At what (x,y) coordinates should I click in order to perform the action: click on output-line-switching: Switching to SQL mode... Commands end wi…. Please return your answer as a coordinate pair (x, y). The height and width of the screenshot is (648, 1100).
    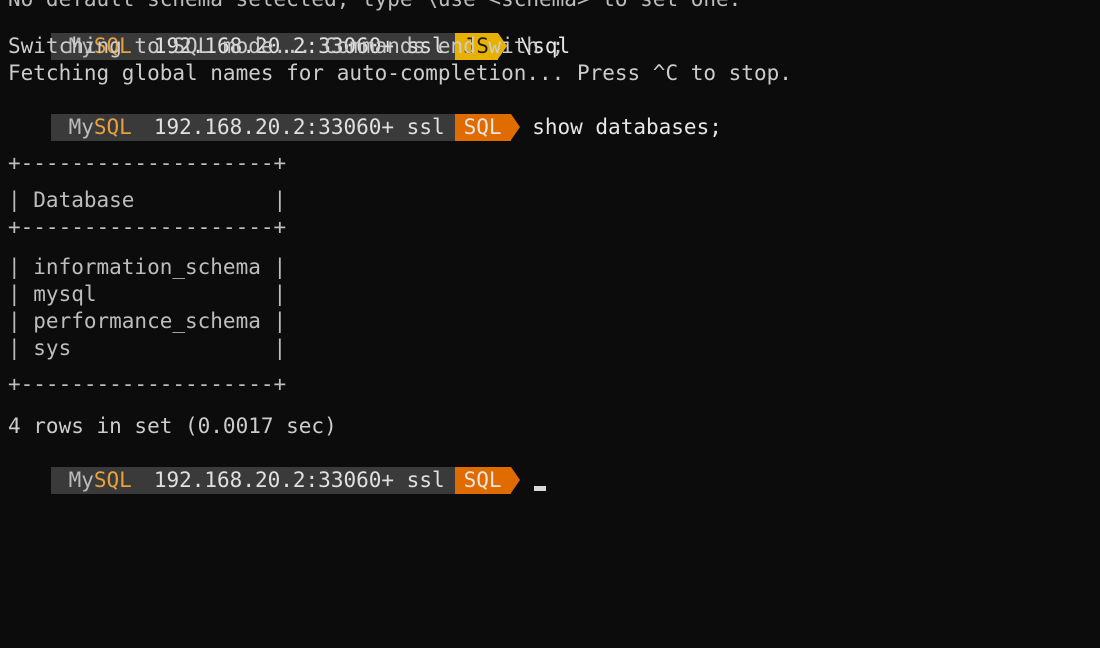
    Looking at the image, I should click on (286, 46).